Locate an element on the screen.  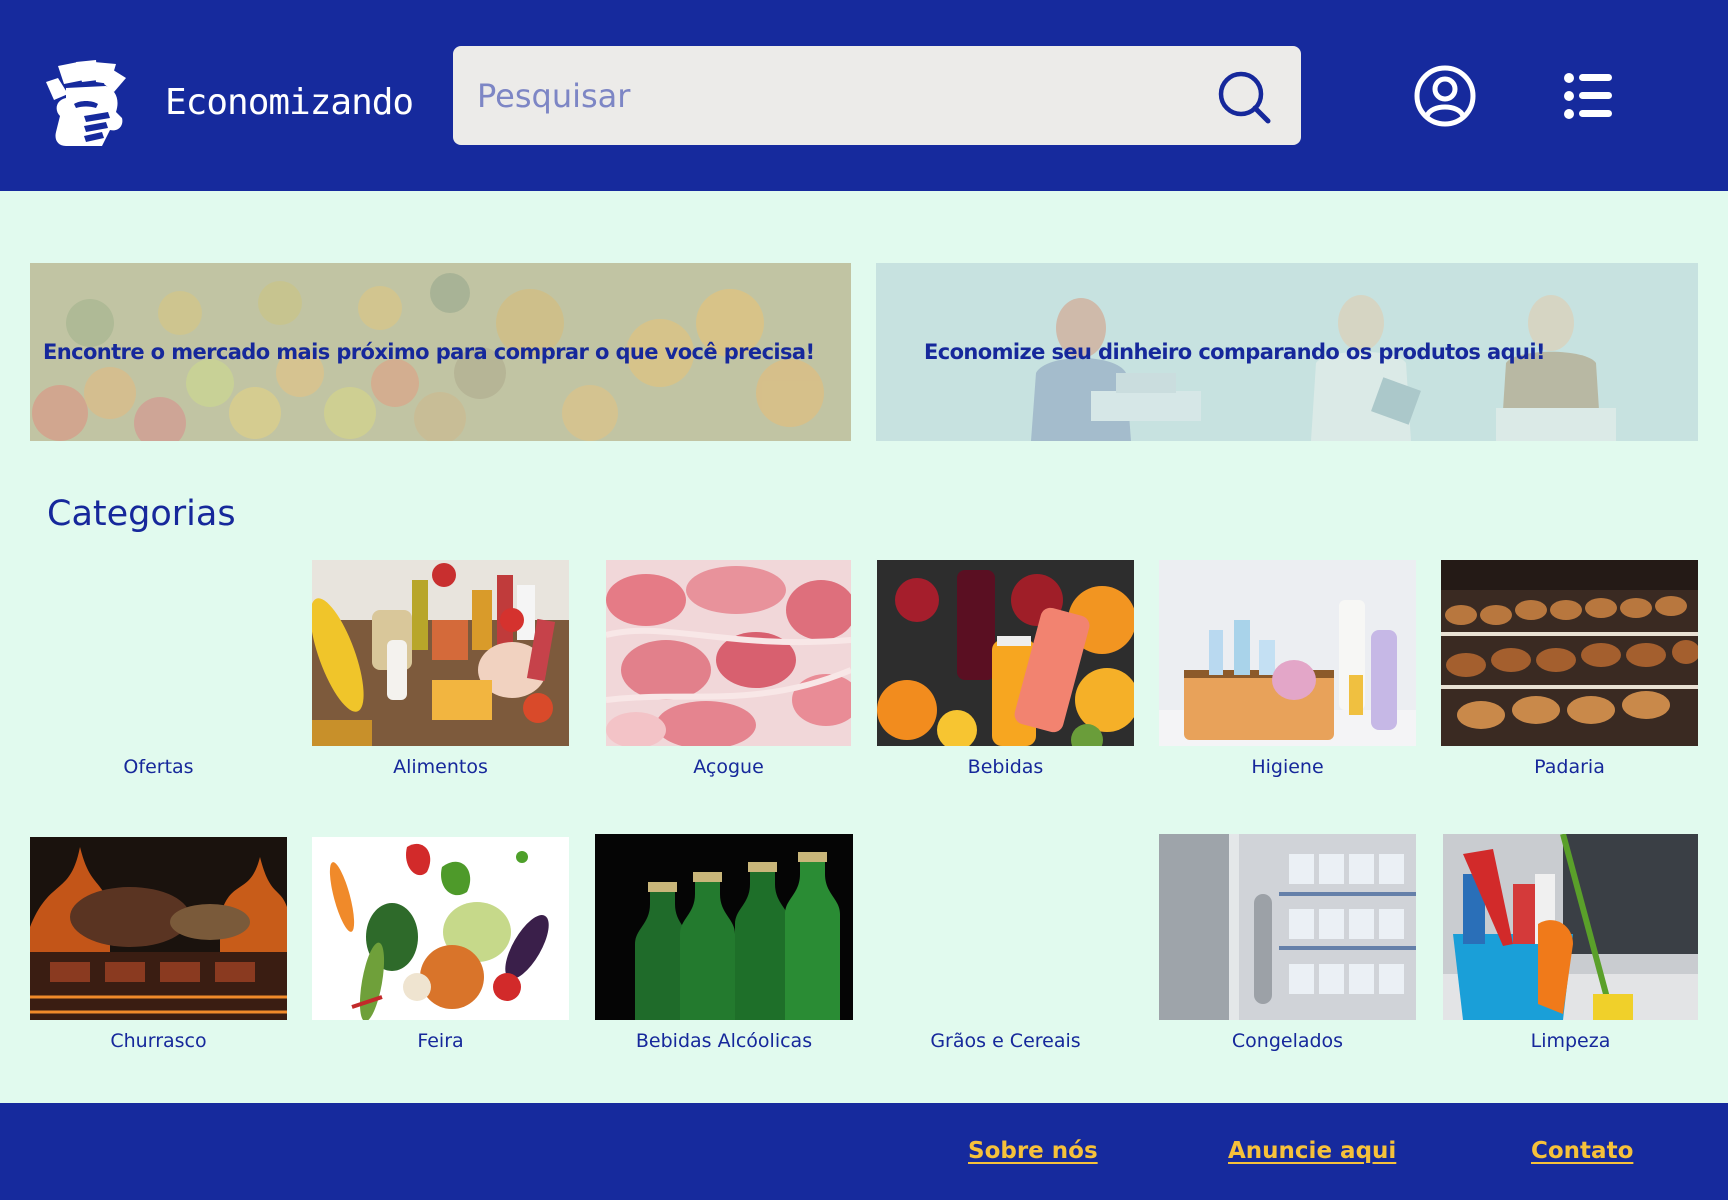
category-bebidas-alcoolicas: Bebidas Alcóolicas is located at coordinates (724, 948).